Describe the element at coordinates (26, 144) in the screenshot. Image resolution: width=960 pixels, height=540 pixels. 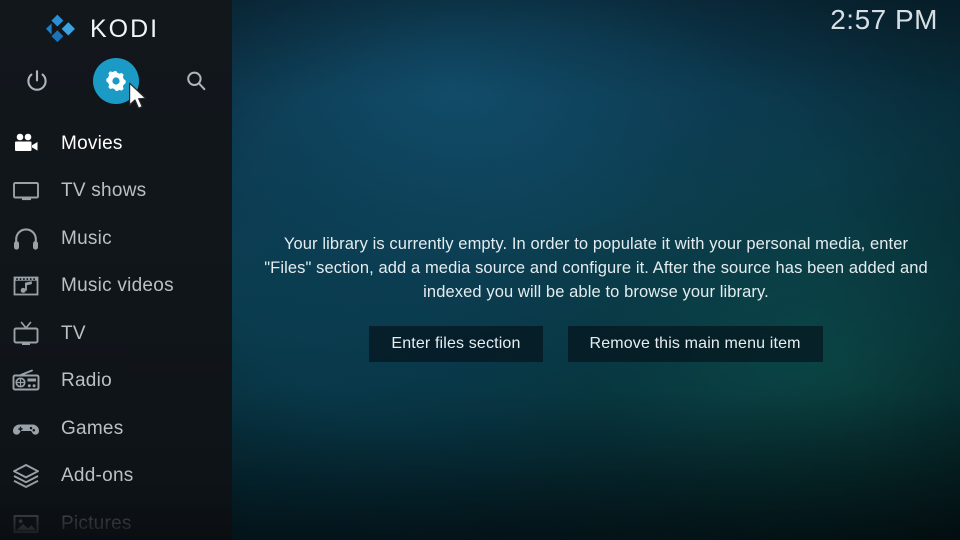
I see `movie-camera-icon` at that location.